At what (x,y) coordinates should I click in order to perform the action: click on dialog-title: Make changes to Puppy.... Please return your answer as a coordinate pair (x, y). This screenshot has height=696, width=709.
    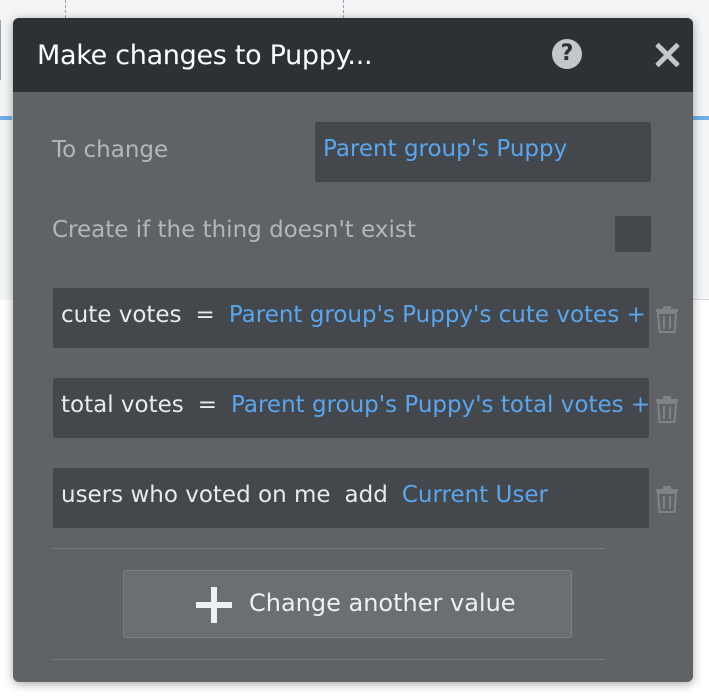
    Looking at the image, I should click on (205, 55).